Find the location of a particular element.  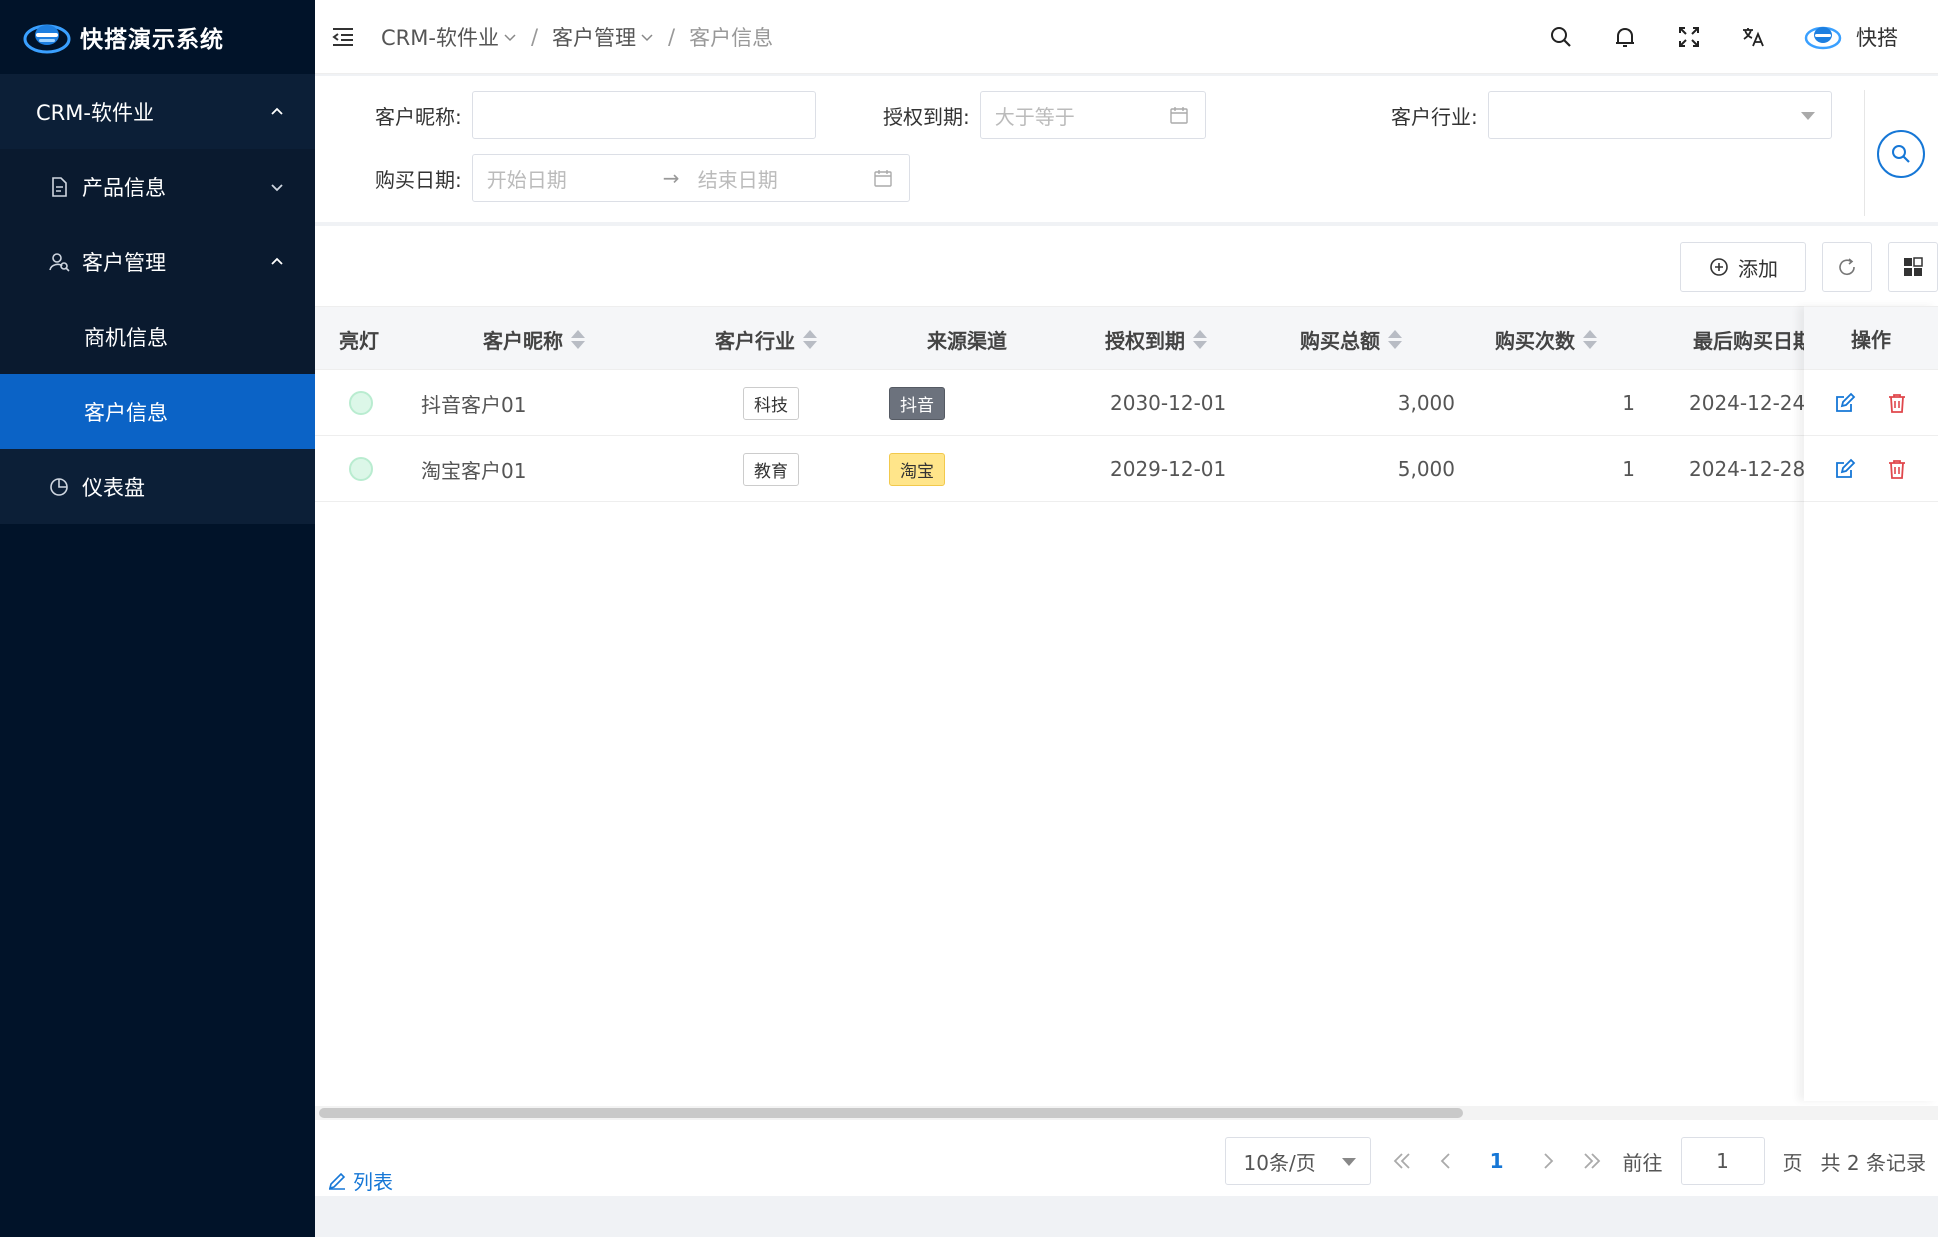

menu-fold-icon is located at coordinates (343, 37).